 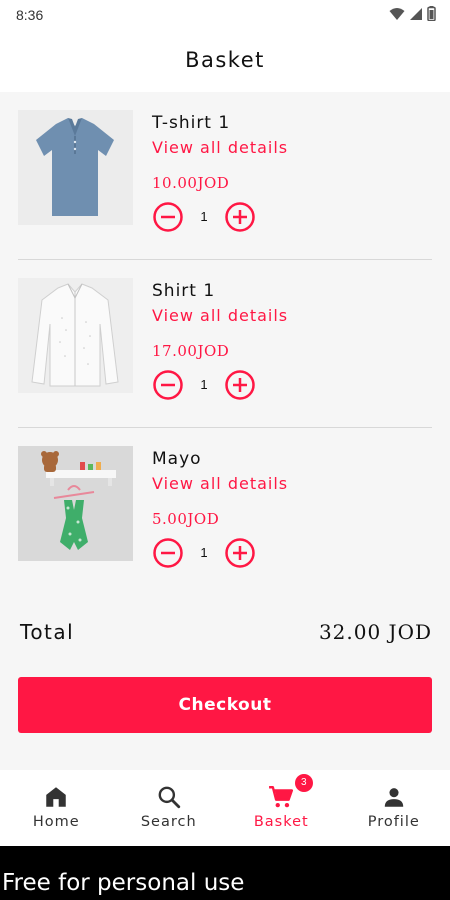 I want to click on product-image-mayo, so click(x=75, y=503).